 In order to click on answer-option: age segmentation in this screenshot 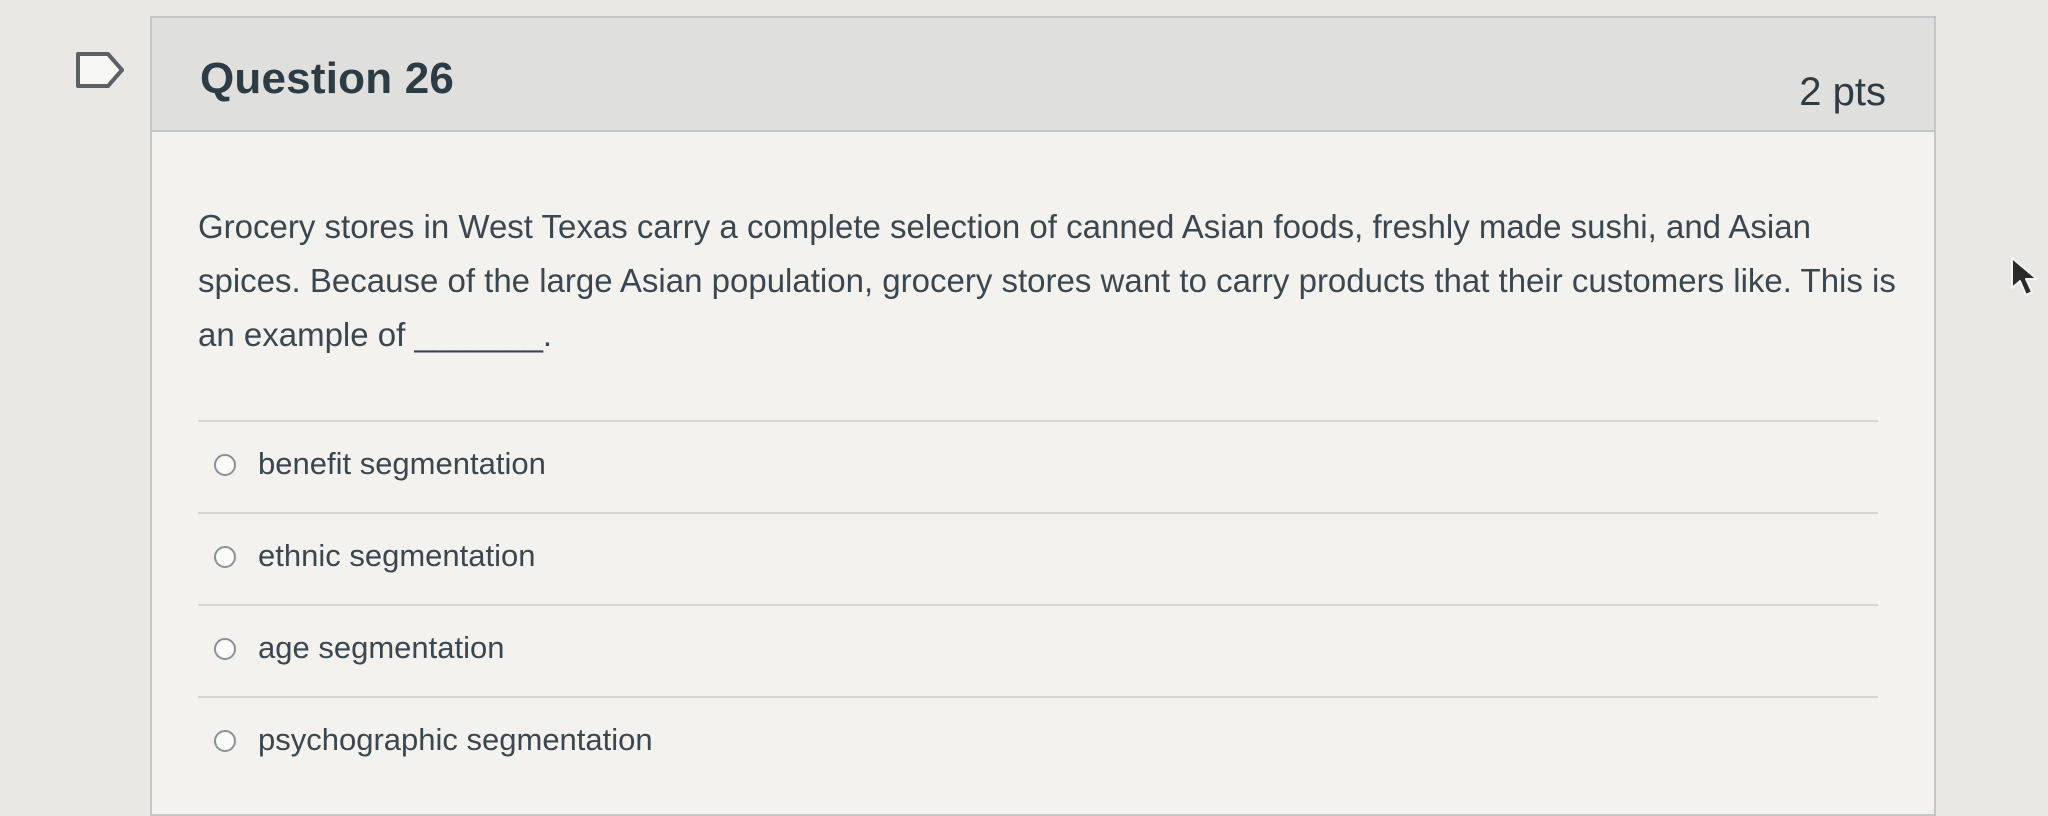, I will do `click(1038, 650)`.